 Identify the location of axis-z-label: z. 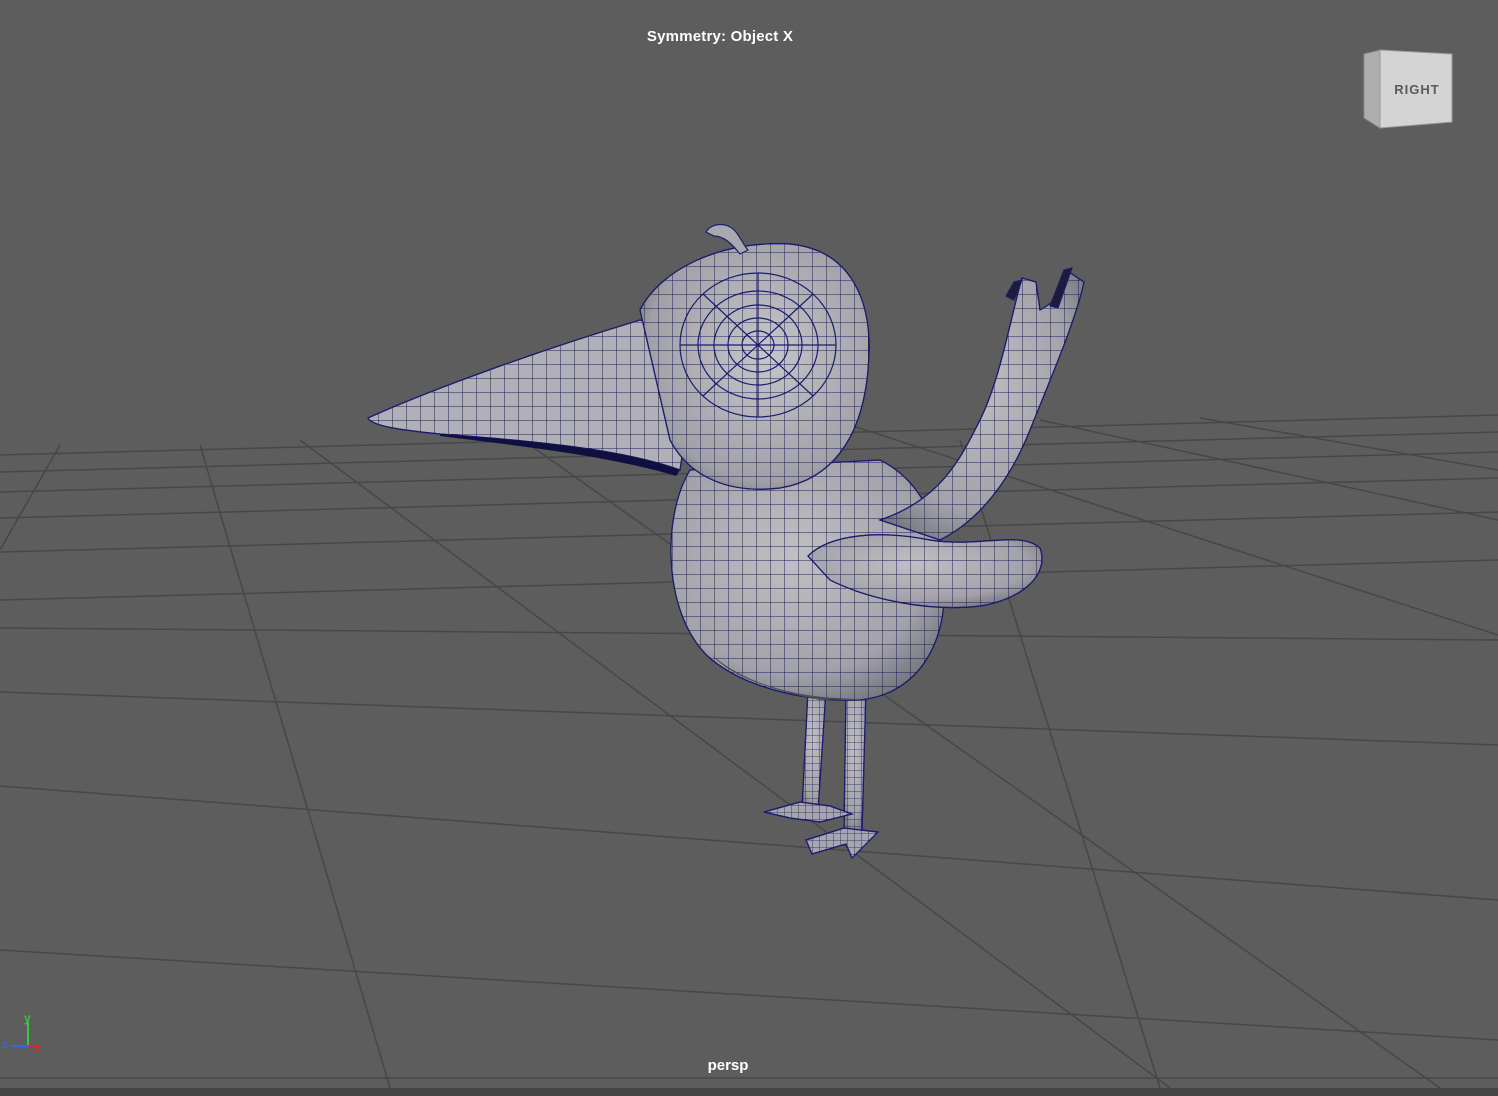
(5, 1044).